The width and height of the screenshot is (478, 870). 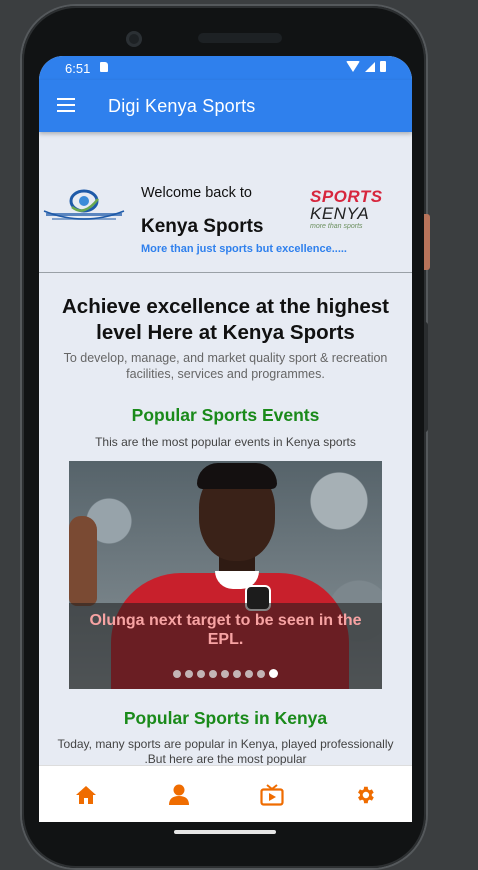 I want to click on sports-kenya-logo: SPORTS KENYA more than sports, so click(x=346, y=208).